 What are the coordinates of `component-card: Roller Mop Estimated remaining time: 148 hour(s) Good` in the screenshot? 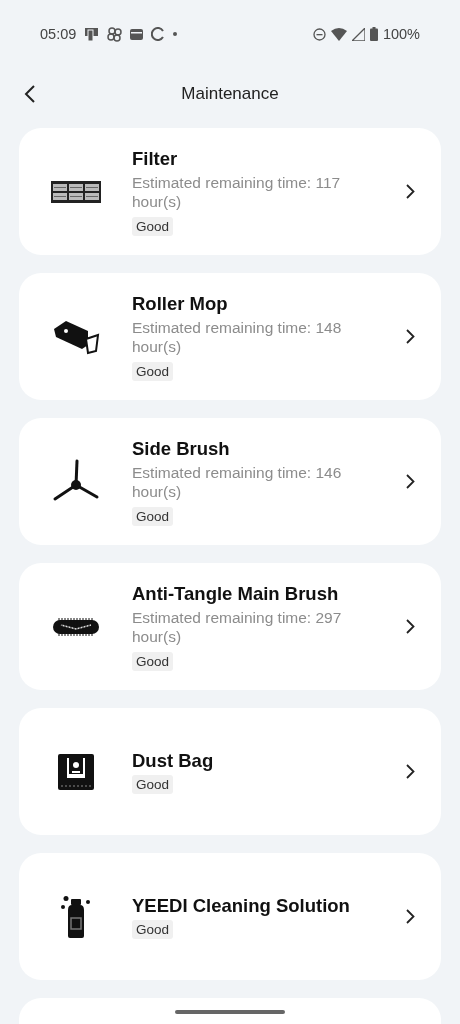 It's located at (230, 336).